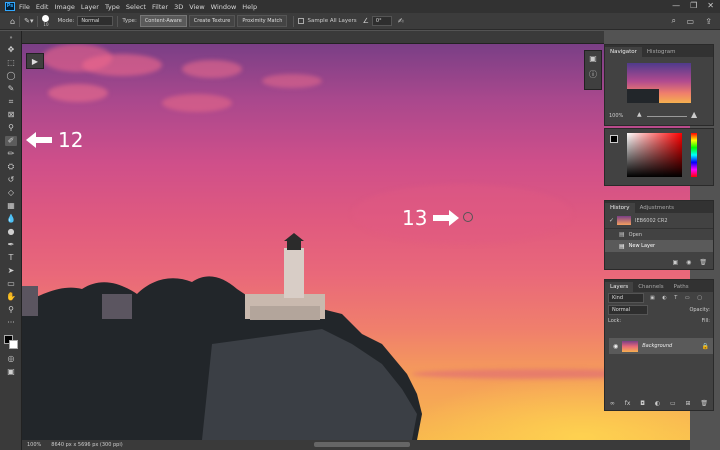 The height and width of the screenshot is (450, 720). Describe the element at coordinates (710, 5) in the screenshot. I see `close-icon: ✕` at that location.